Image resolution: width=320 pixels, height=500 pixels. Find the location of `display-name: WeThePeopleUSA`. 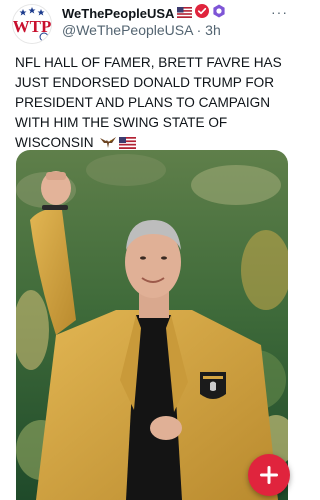

display-name: WeThePeopleUSA is located at coordinates (118, 13).